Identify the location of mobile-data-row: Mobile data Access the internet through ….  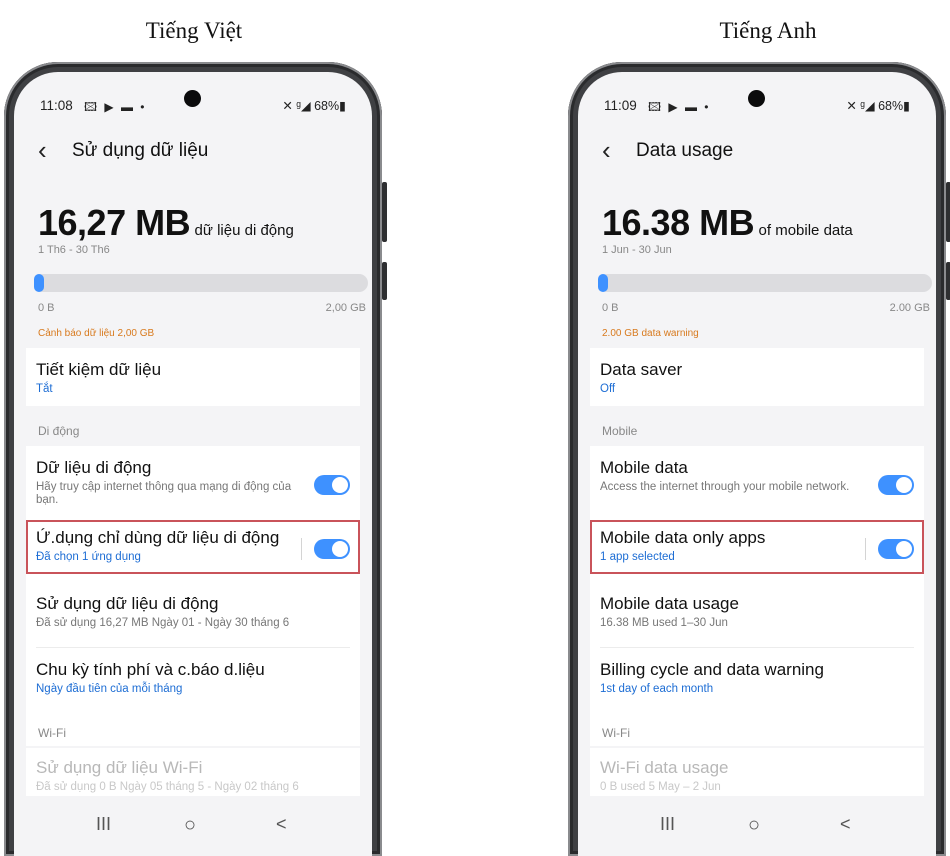
(728, 476).